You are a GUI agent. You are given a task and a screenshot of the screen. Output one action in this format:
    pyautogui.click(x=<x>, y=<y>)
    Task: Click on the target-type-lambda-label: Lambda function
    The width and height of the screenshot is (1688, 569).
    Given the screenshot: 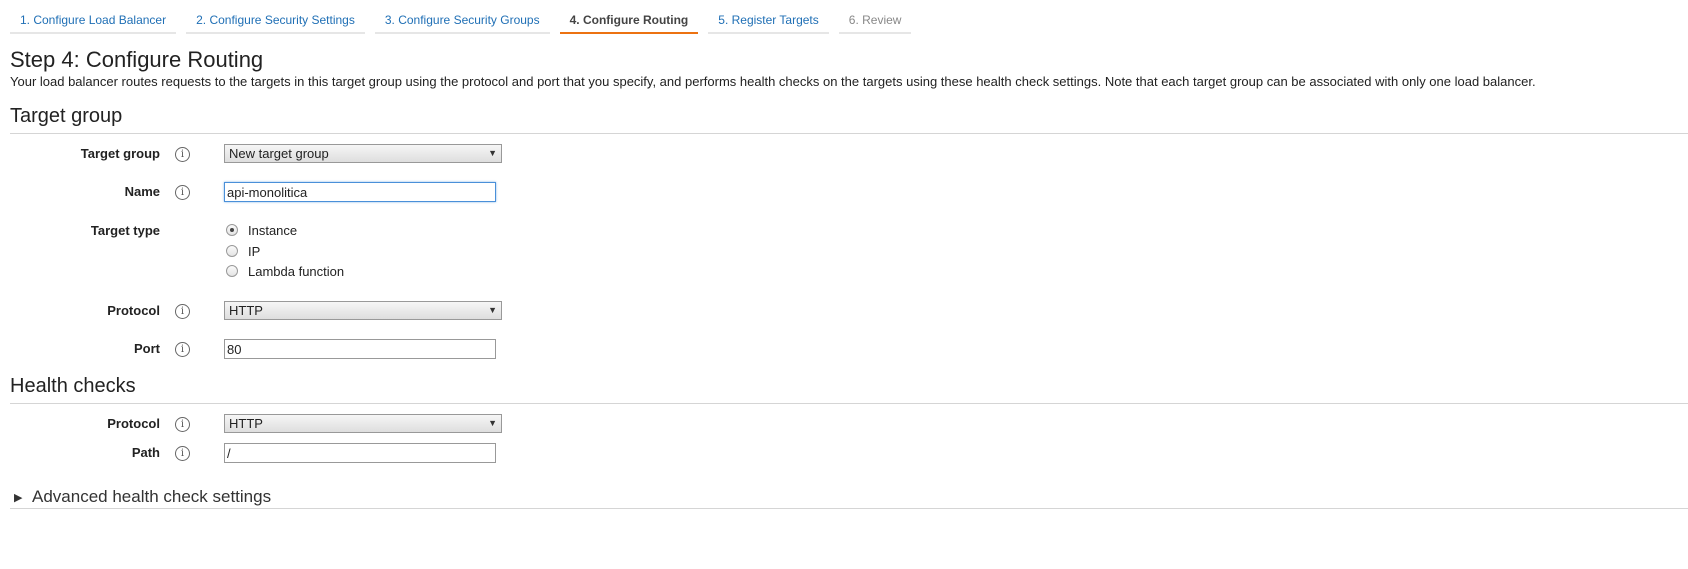 What is the action you would take?
    pyautogui.click(x=296, y=271)
    